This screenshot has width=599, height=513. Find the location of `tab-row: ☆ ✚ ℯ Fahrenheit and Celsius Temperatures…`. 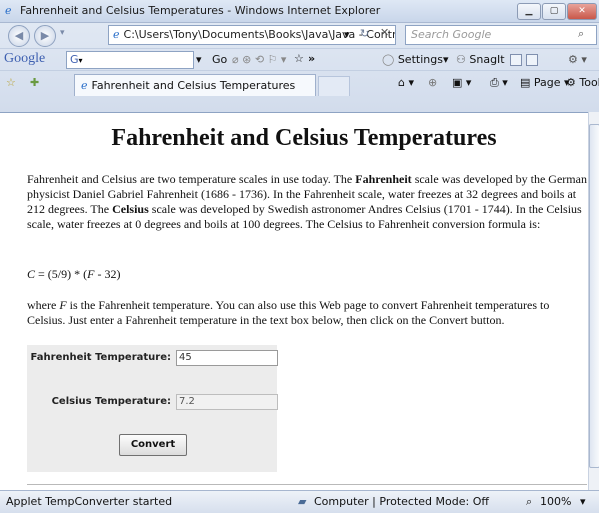

tab-row: ☆ ✚ ℯ Fahrenheit and Celsius Temperatures… is located at coordinates (299, 83).